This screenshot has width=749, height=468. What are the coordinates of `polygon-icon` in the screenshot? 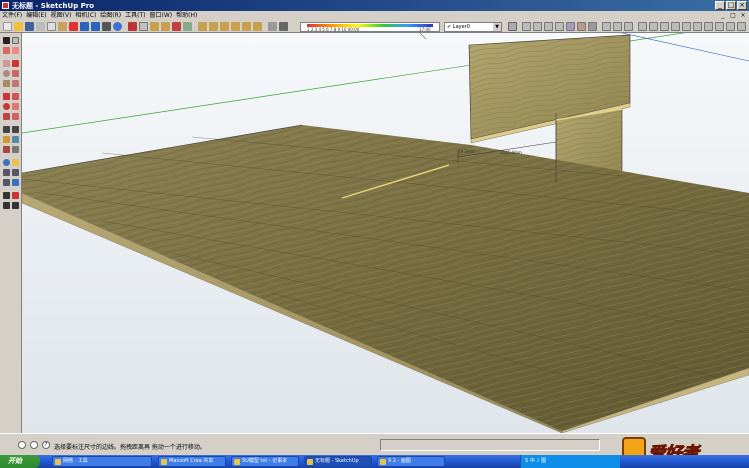 It's located at (6, 83).